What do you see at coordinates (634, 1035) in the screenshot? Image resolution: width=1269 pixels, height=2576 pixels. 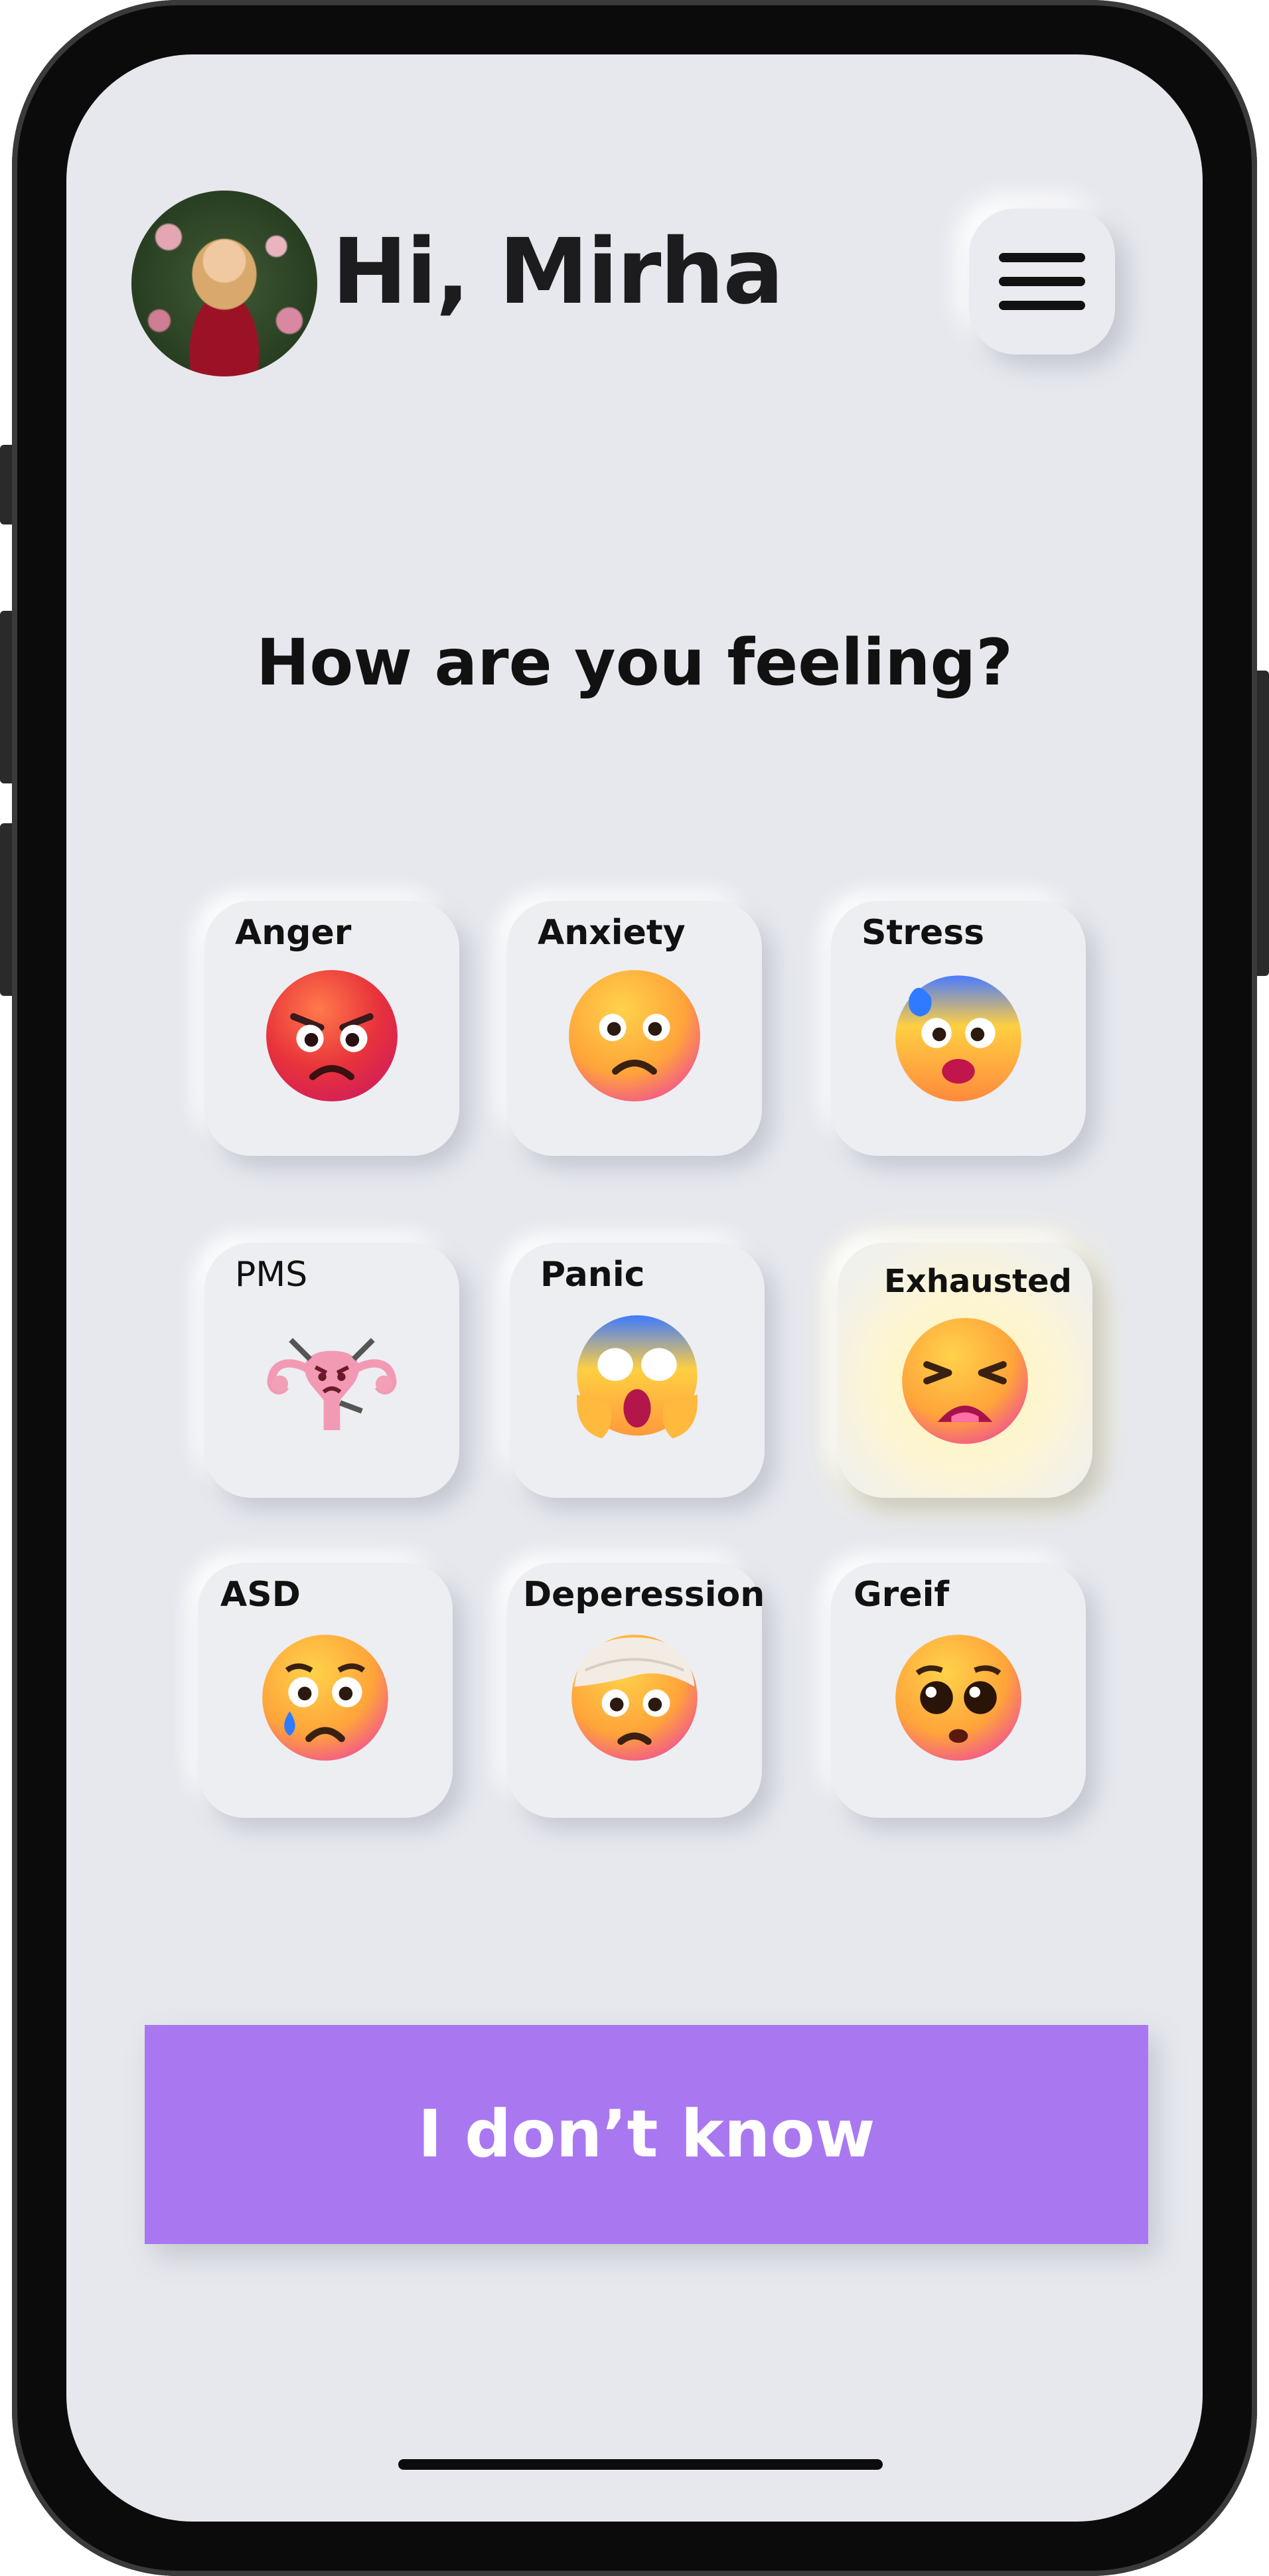 I see `frowning-face-icon` at bounding box center [634, 1035].